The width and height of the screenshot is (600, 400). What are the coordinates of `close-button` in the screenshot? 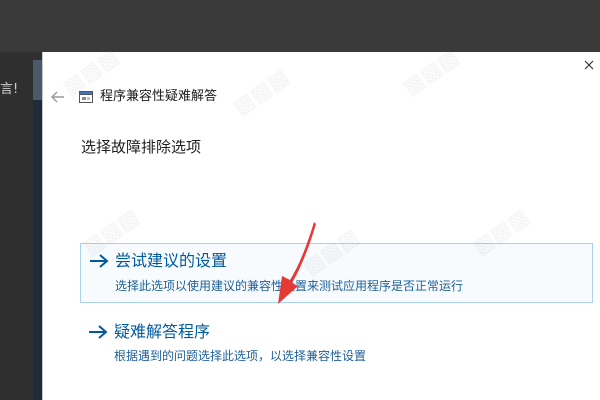 It's located at (588, 65).